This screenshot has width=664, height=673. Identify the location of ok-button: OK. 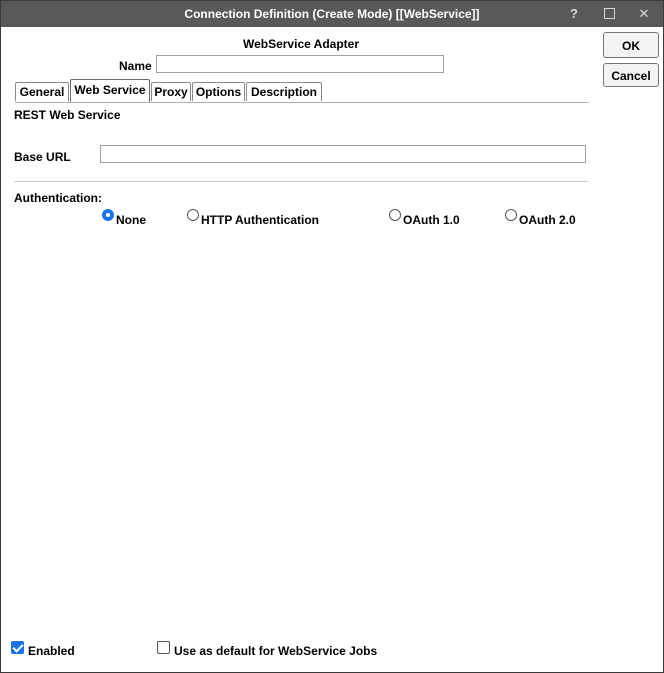
(631, 45).